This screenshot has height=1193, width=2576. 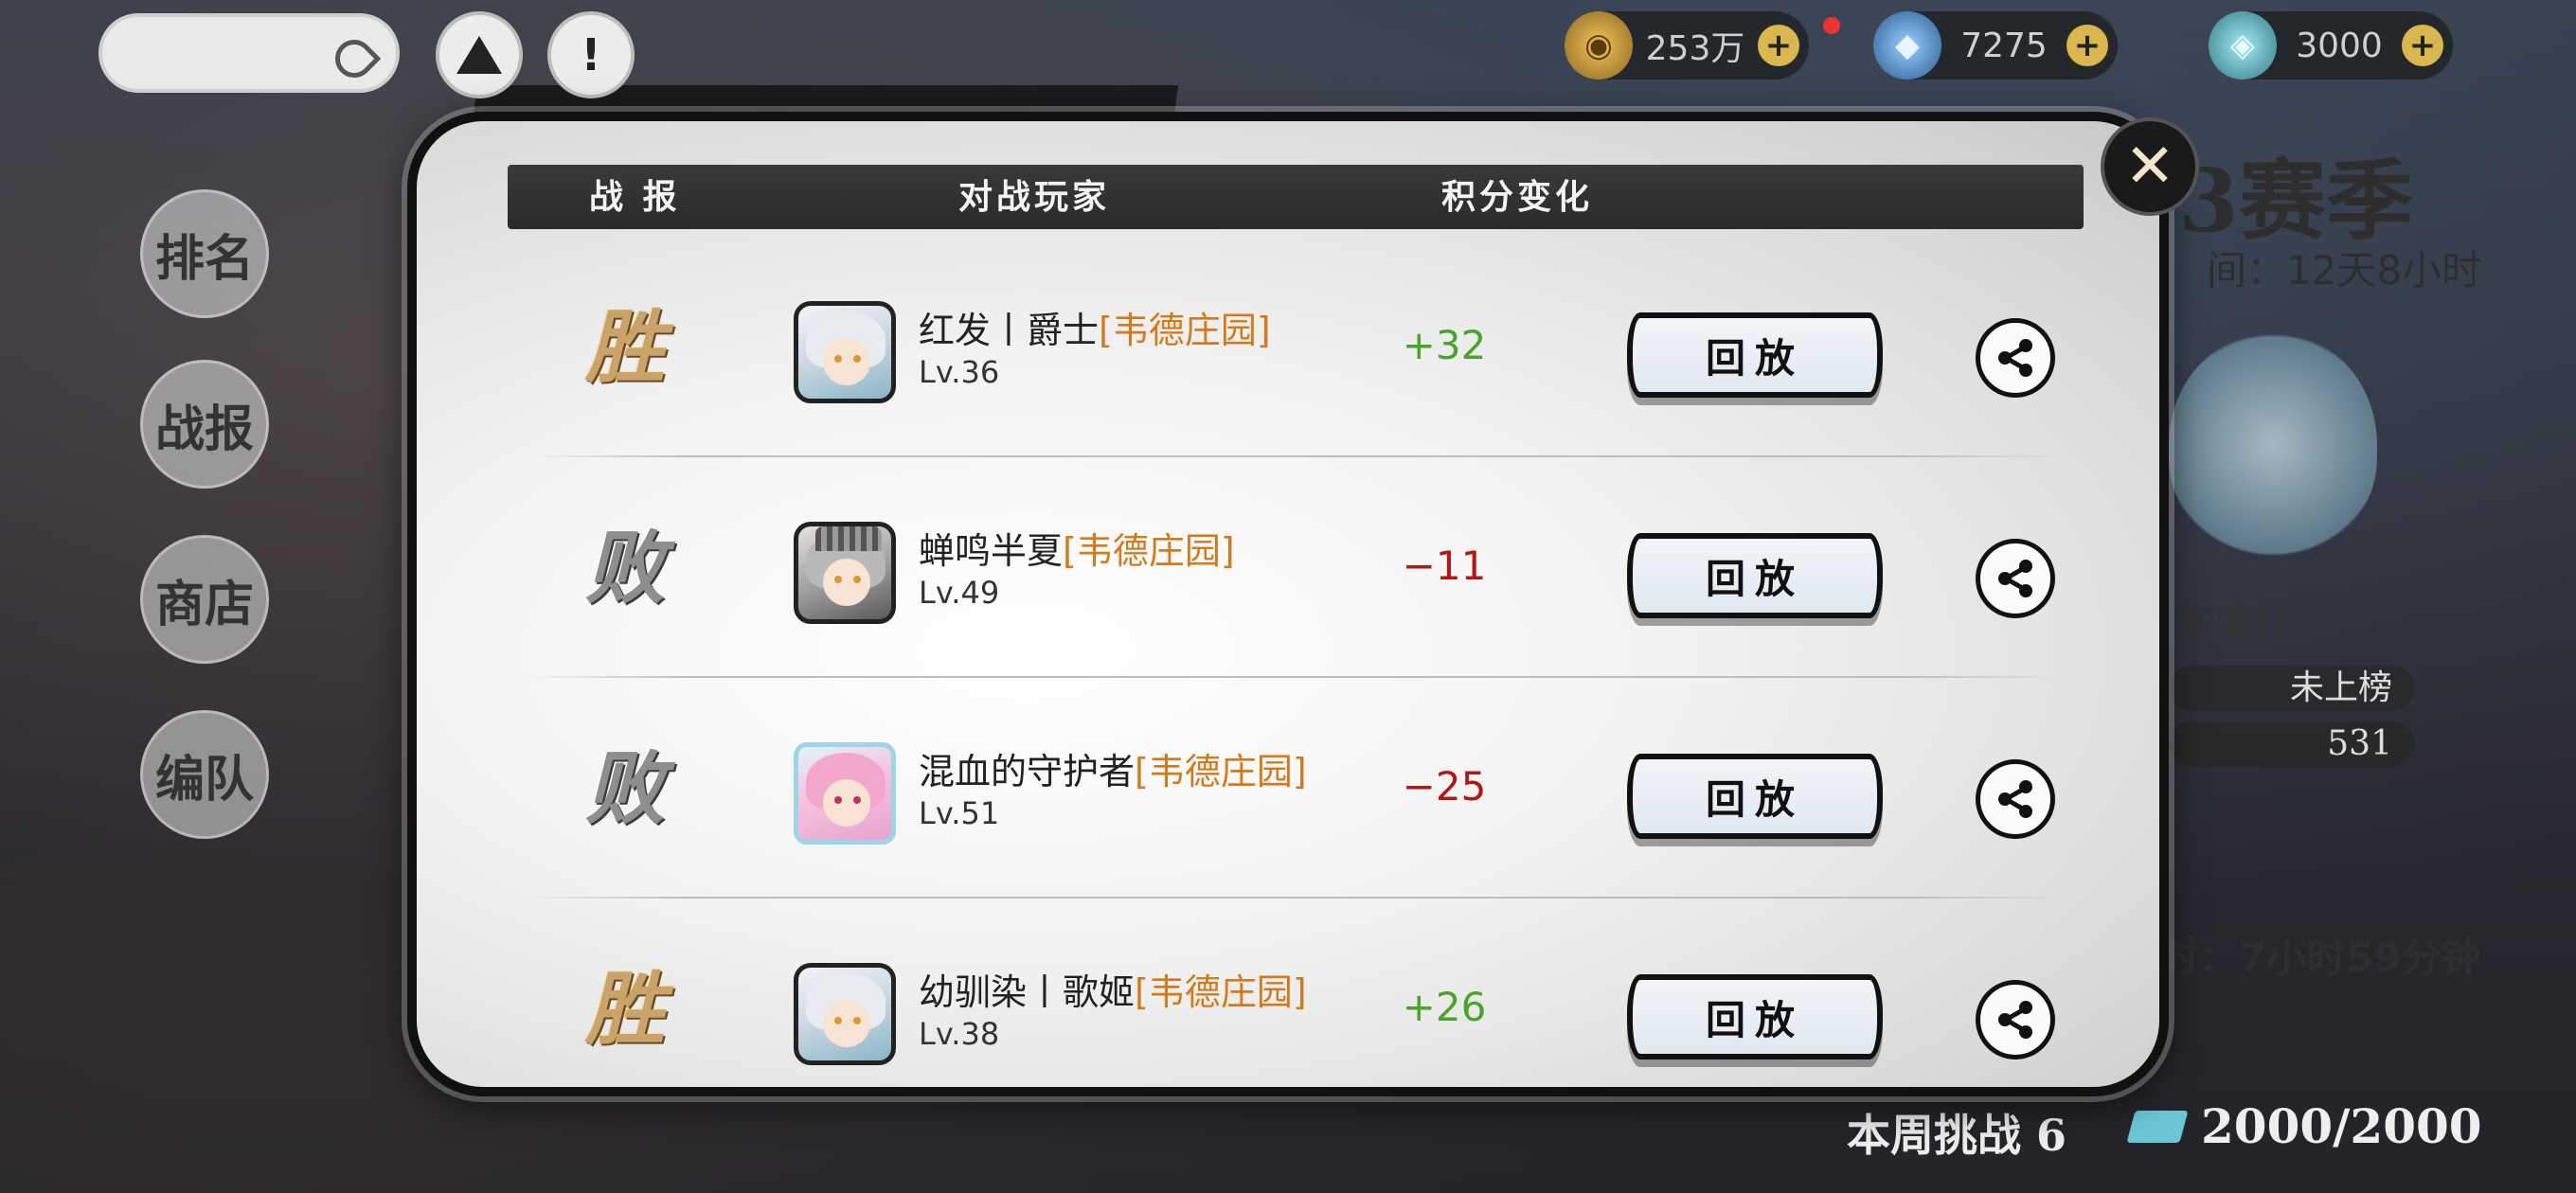 What do you see at coordinates (2004, 45) in the screenshot?
I see `currency-crystal-value: 7275` at bounding box center [2004, 45].